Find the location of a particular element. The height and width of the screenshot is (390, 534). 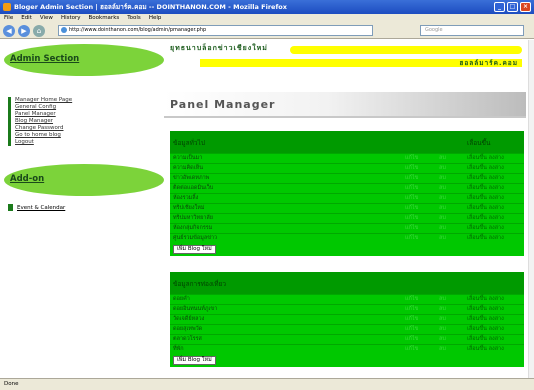

menu-help: Help is located at coordinates (155, 18).